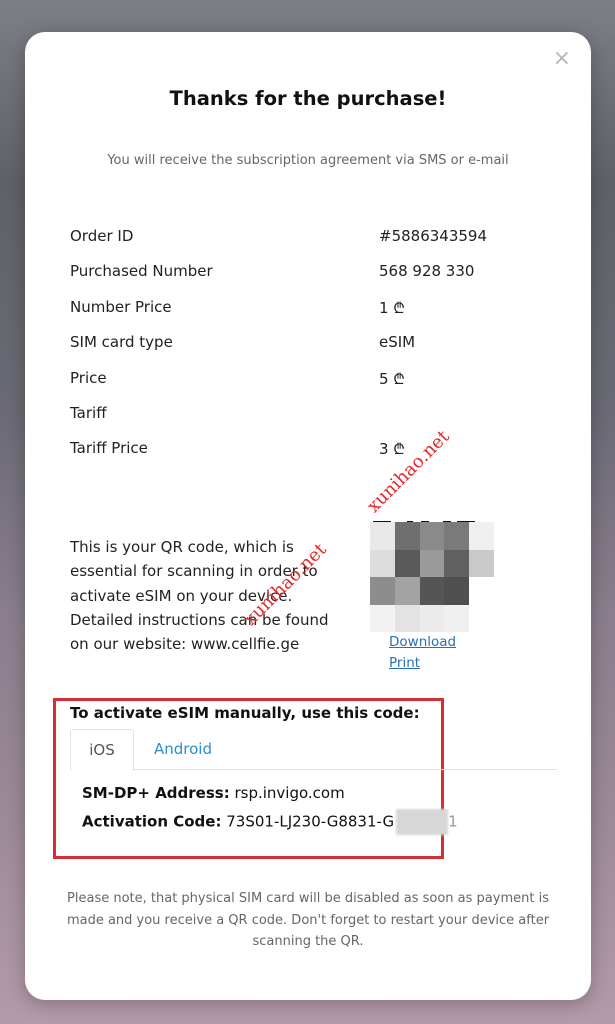 Image resolution: width=615 pixels, height=1024 pixels. I want to click on detail-value: 5 ₾, so click(392, 378).